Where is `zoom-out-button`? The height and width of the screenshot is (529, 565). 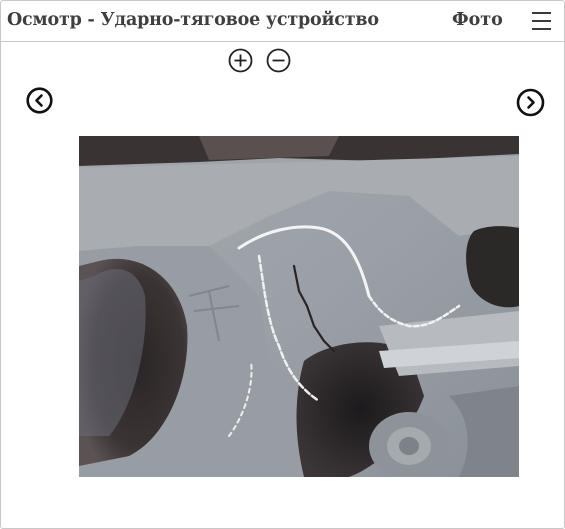 zoom-out-button is located at coordinates (278, 60).